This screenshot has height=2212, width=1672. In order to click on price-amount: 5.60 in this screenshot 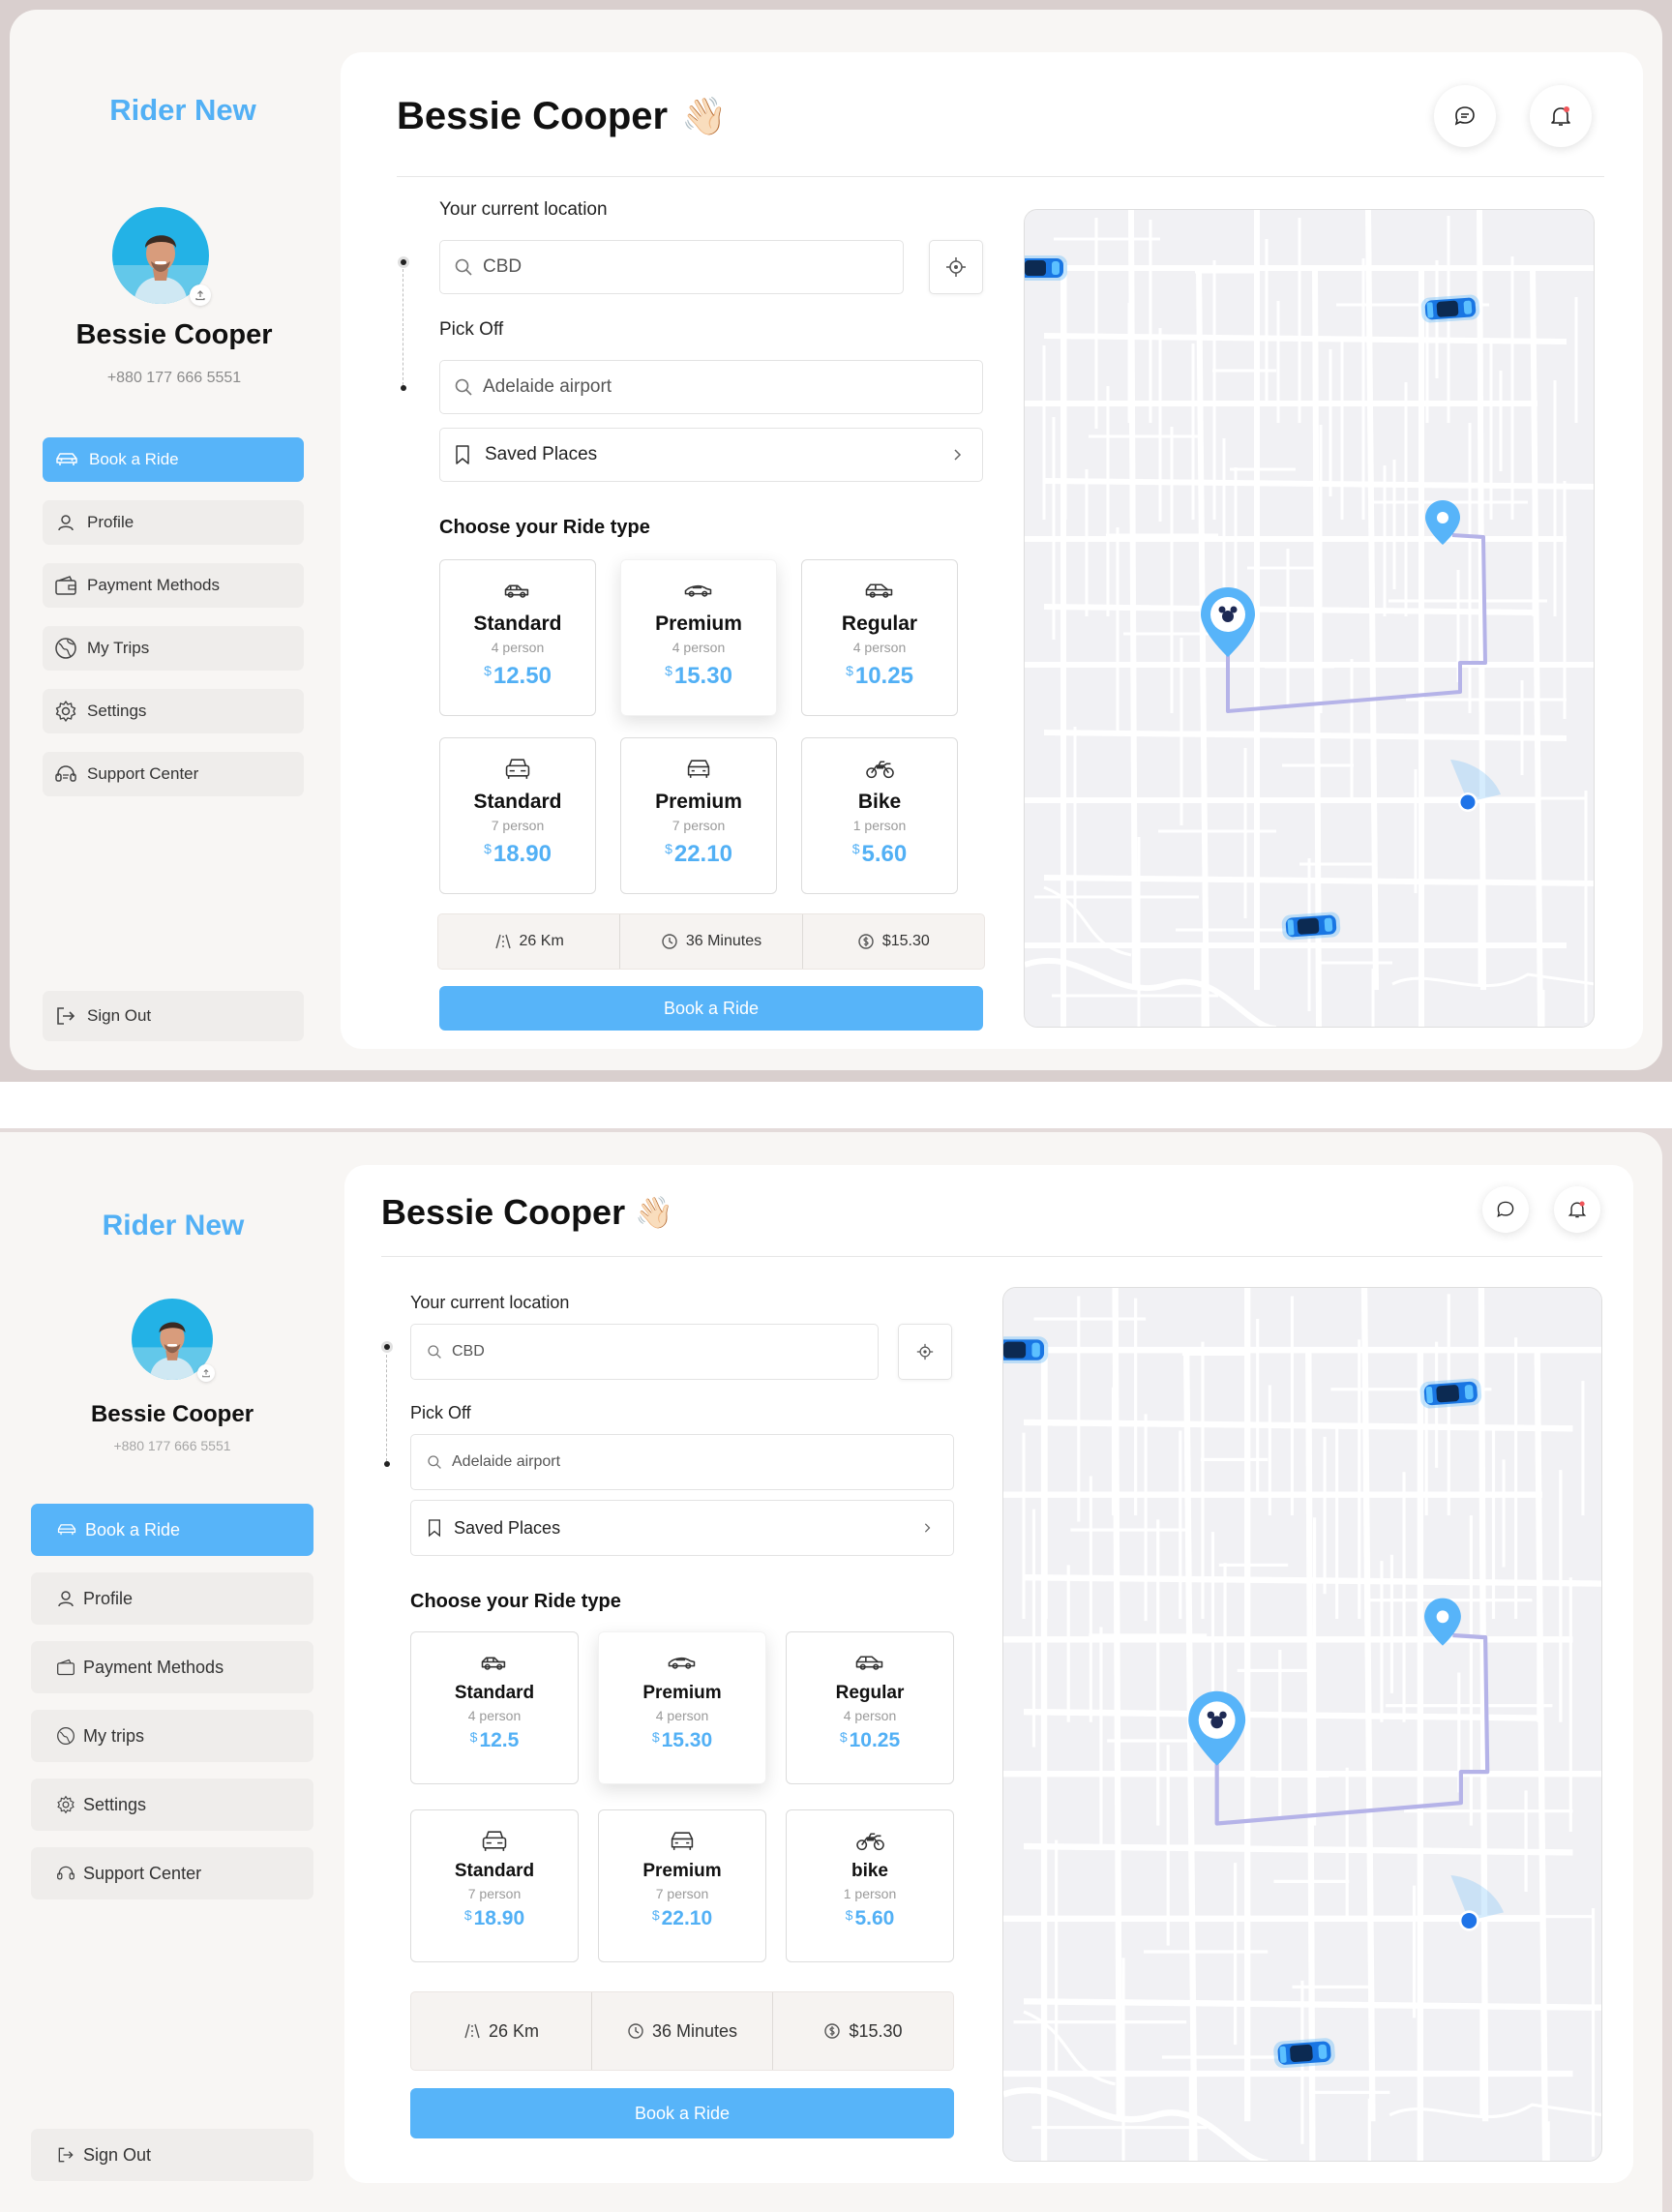, I will do `click(884, 854)`.